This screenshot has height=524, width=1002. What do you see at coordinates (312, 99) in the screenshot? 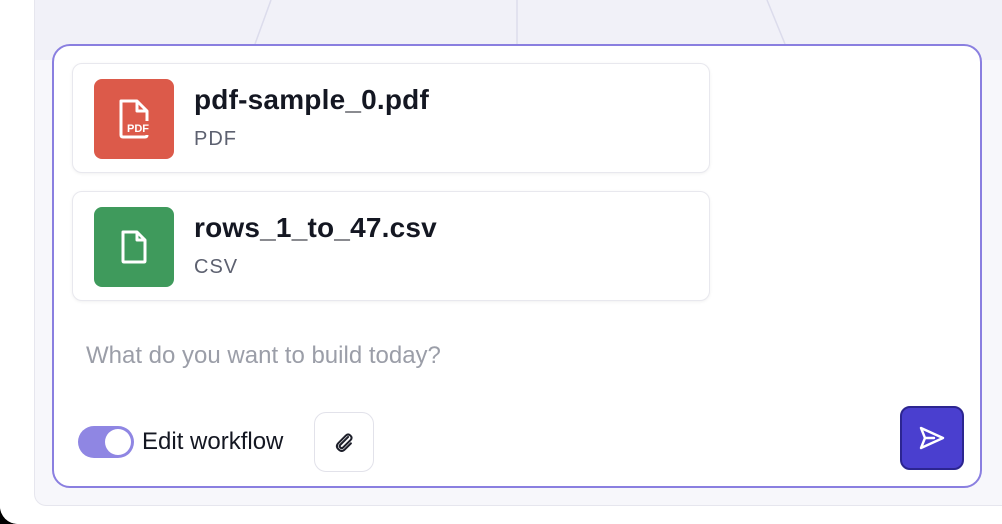
I see `attachment-file-name: pdf-sample_0.pdf` at bounding box center [312, 99].